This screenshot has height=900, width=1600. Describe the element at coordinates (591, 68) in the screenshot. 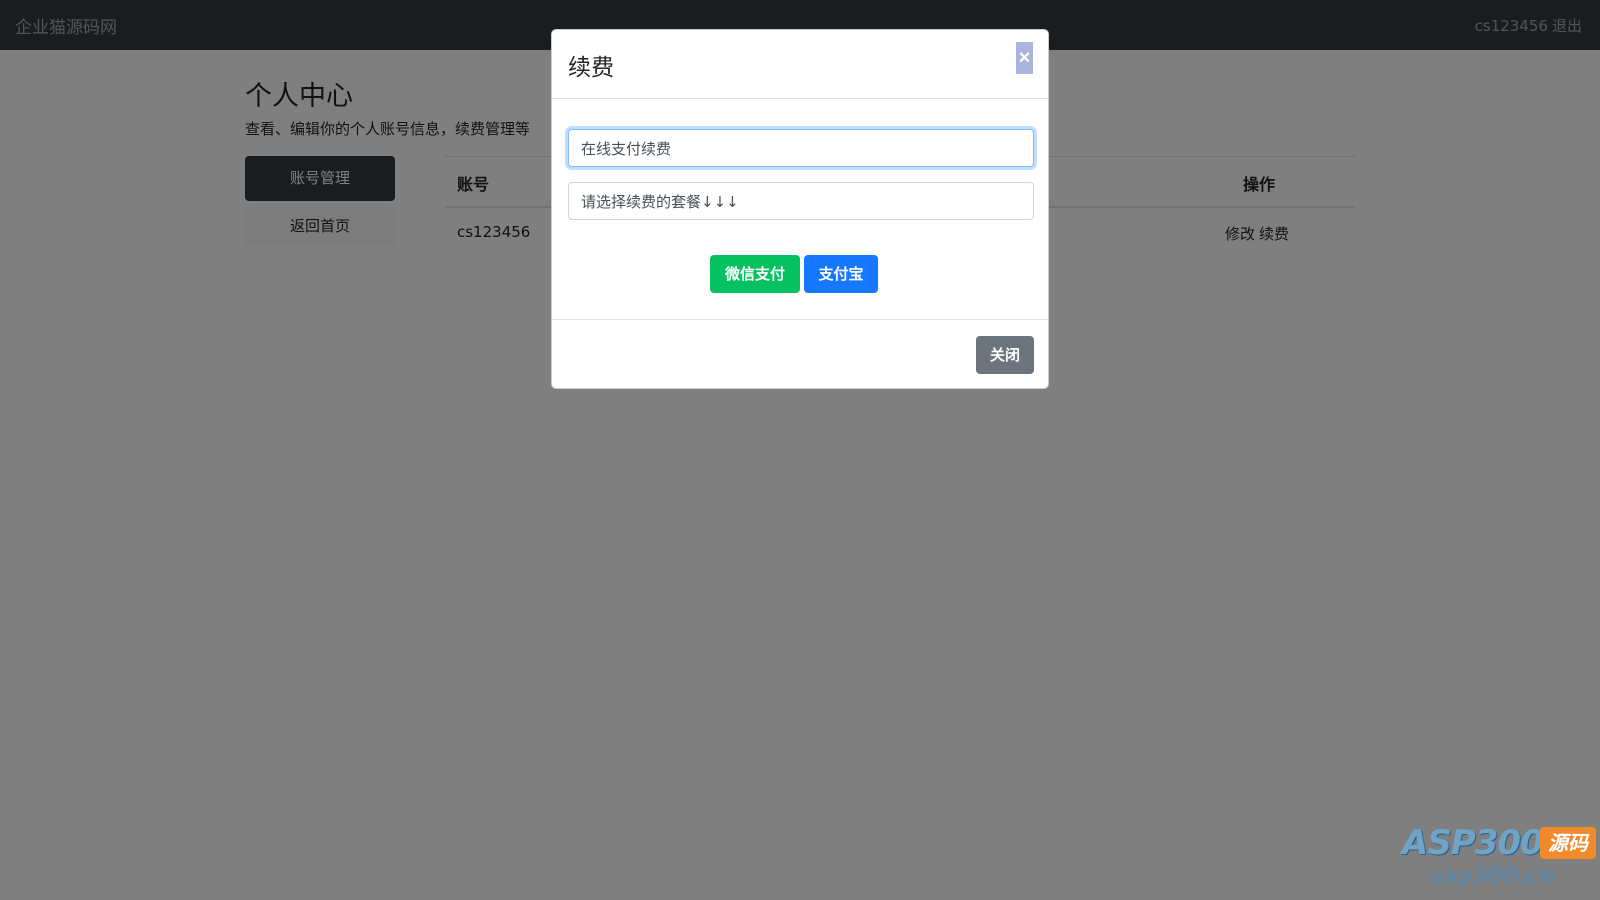

I see `modal-title: 续费` at that location.